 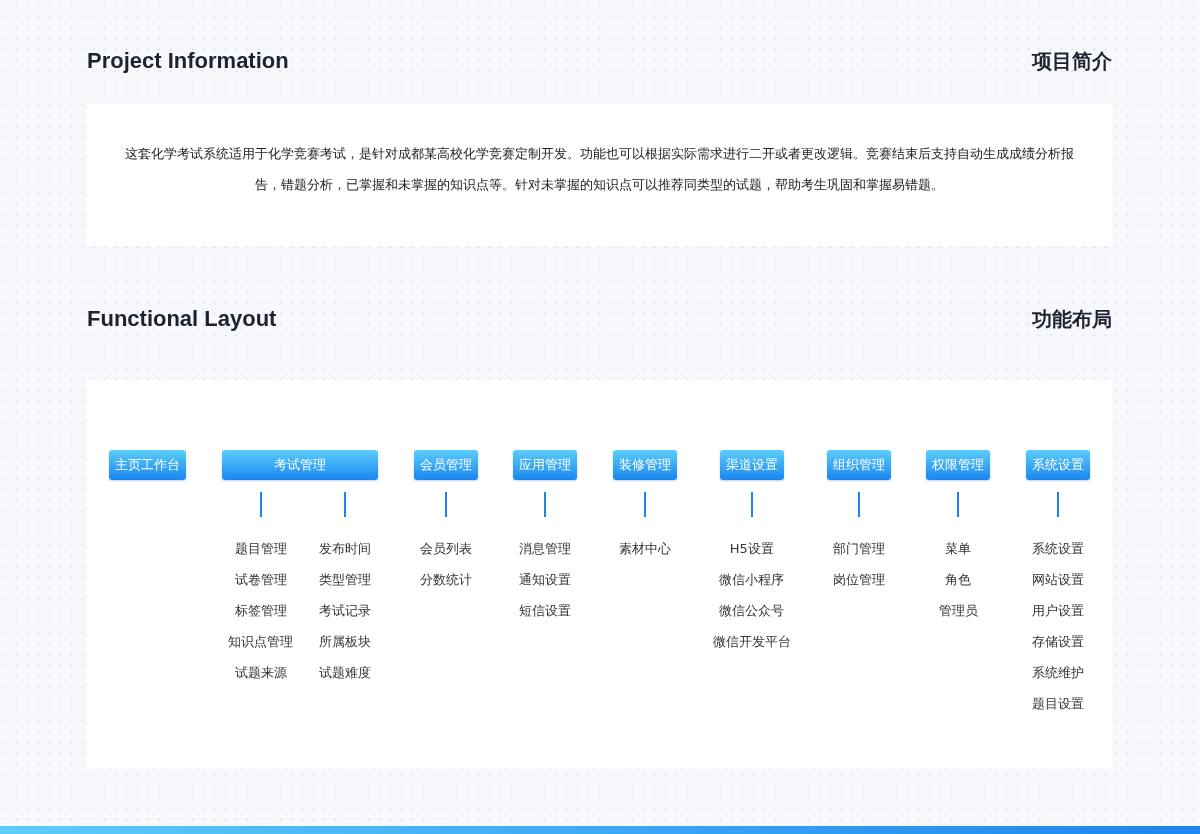 What do you see at coordinates (345, 580) in the screenshot?
I see `function-item: 类型管理` at bounding box center [345, 580].